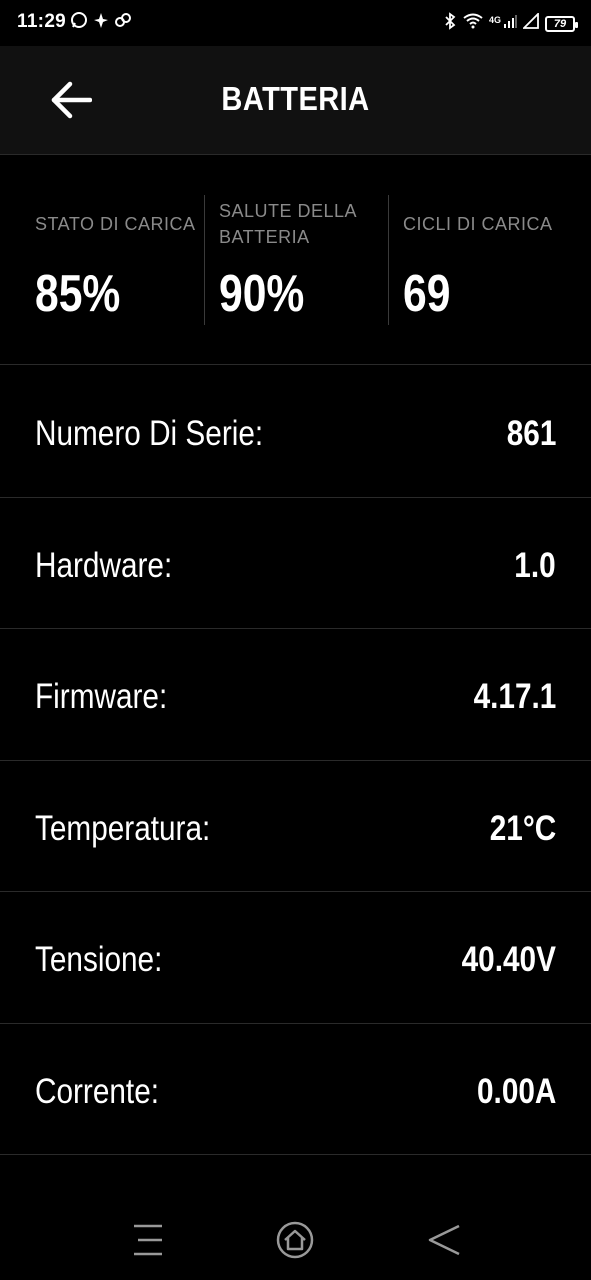 The height and width of the screenshot is (1280, 591). I want to click on back-icon, so click(444, 1240).